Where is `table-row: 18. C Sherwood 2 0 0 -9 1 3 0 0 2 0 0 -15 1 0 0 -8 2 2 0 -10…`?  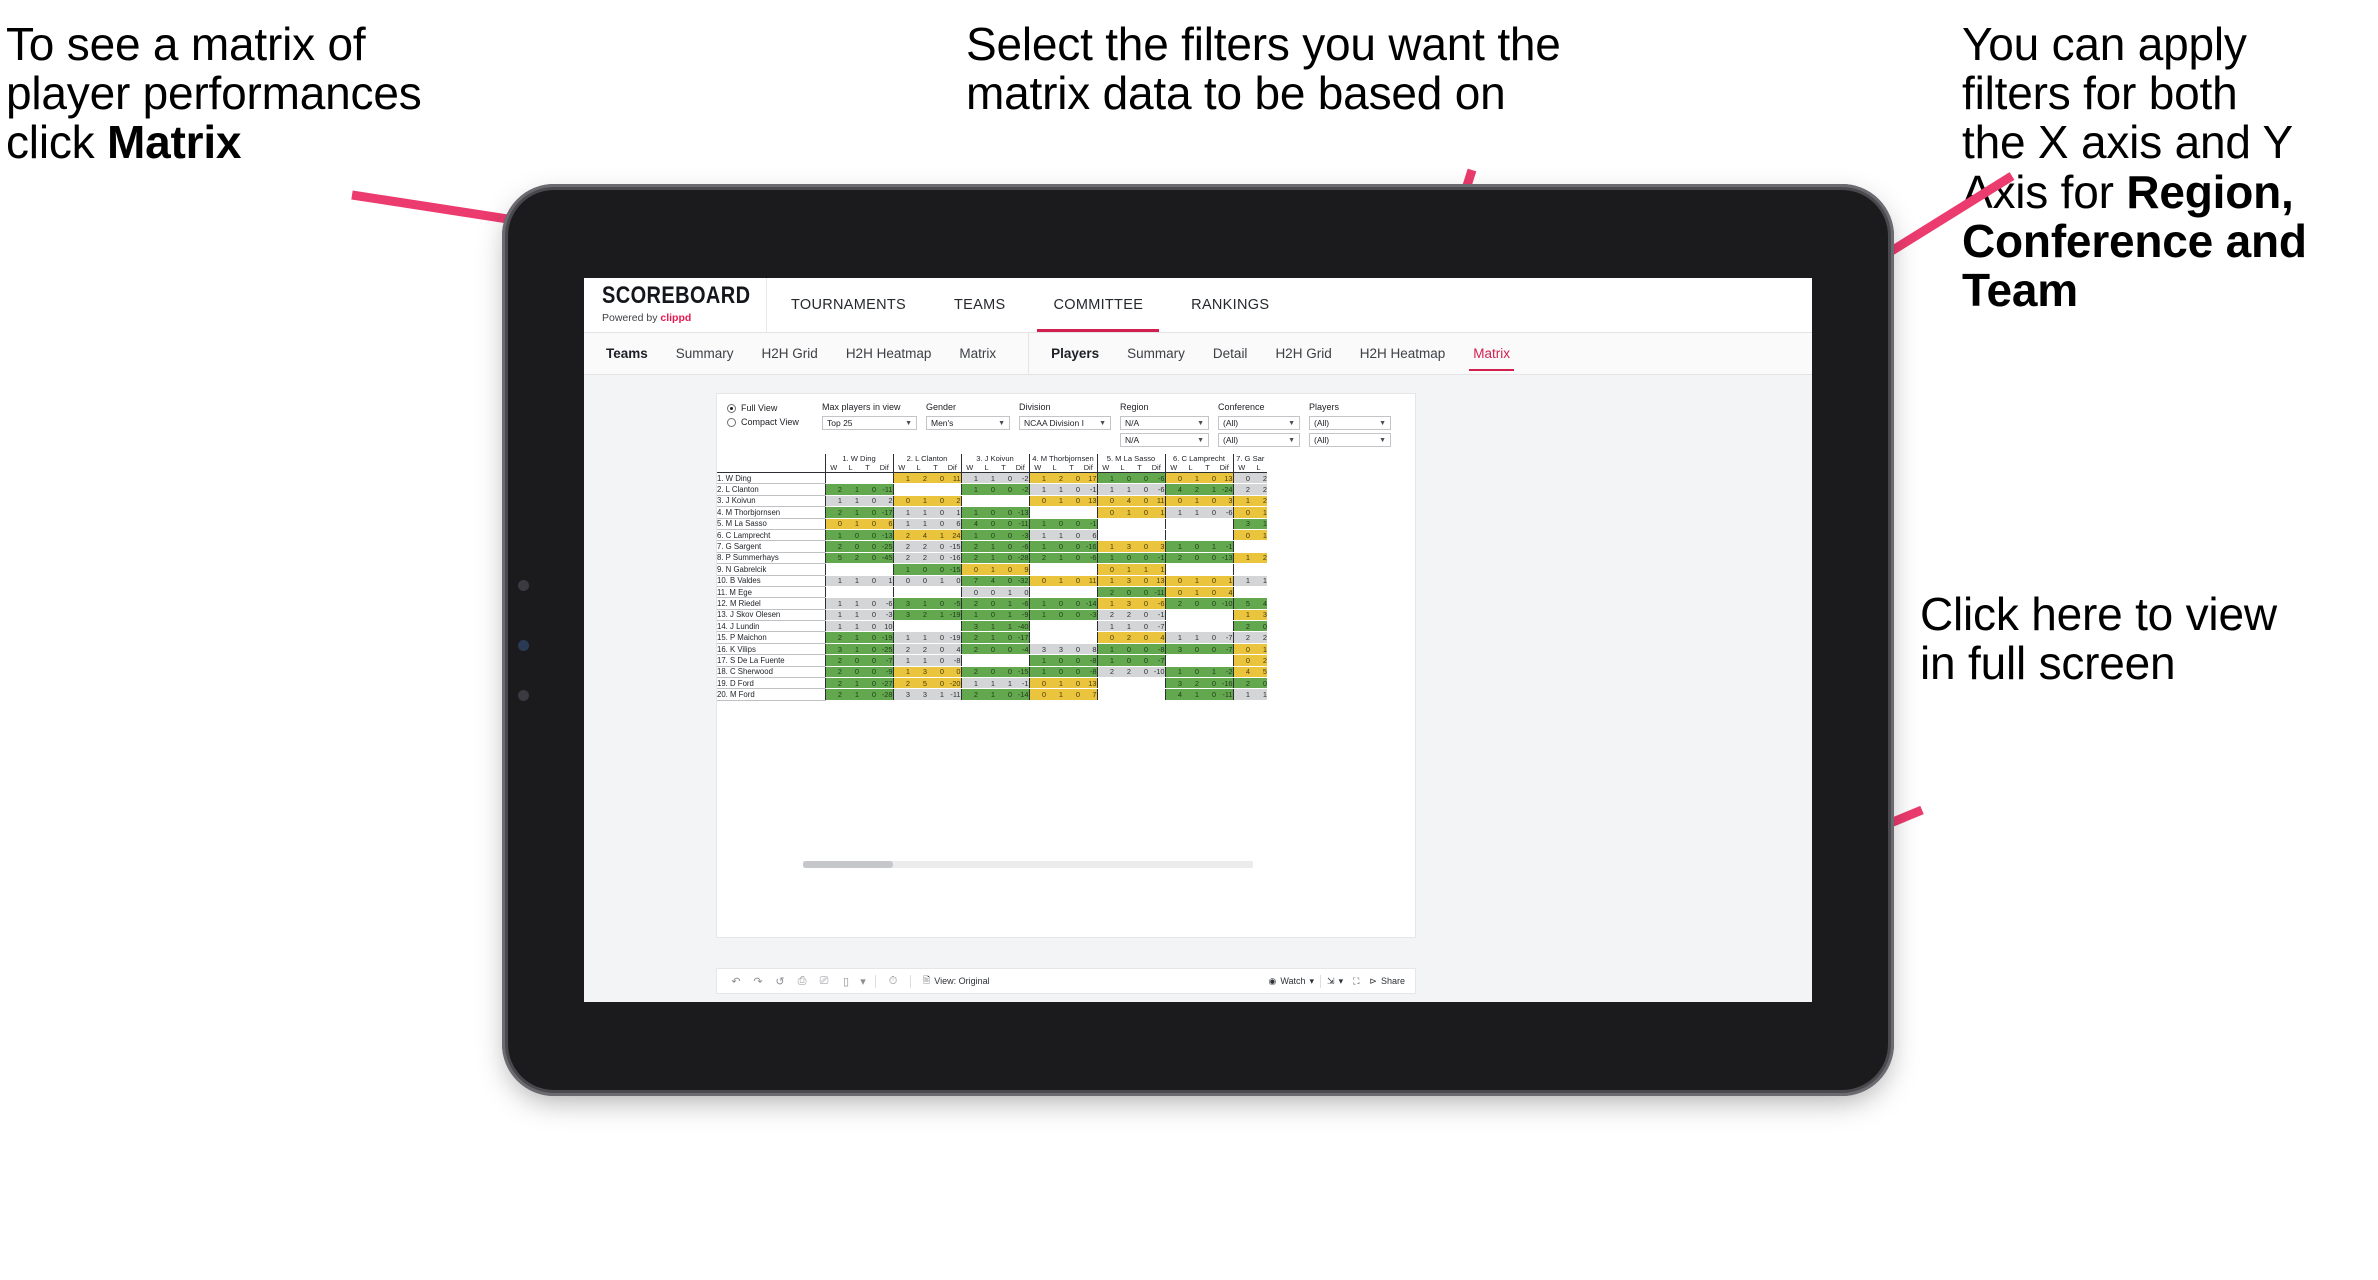 table-row: 18. C Sherwood 2 0 0 -9 1 3 0 0 2 0 0 -15 1 0 0 -8 2 2 0 -10… is located at coordinates (992, 672).